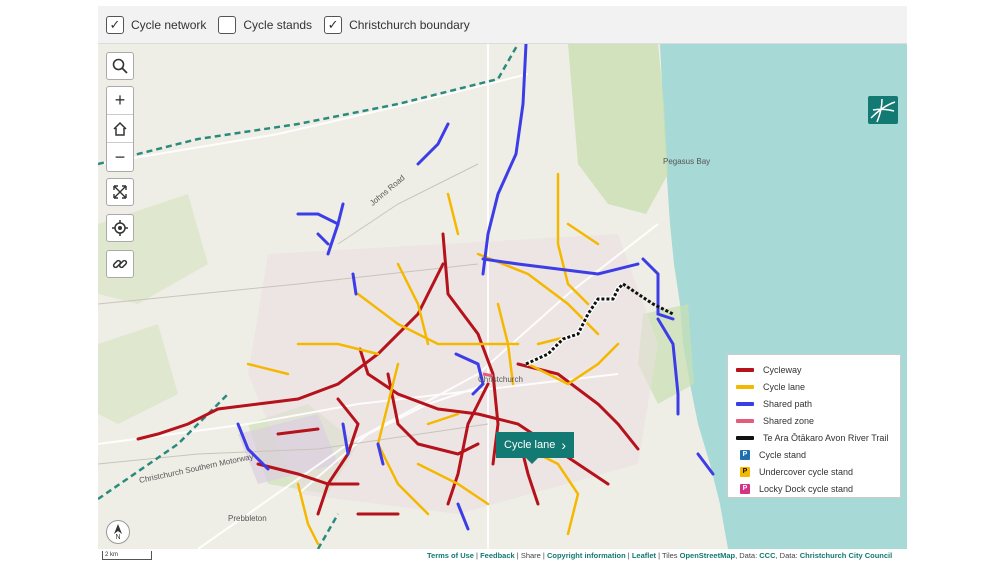 This screenshot has width=1003, height=565. Describe the element at coordinates (783, 454) in the screenshot. I see `legend-label: Cycle stand` at that location.